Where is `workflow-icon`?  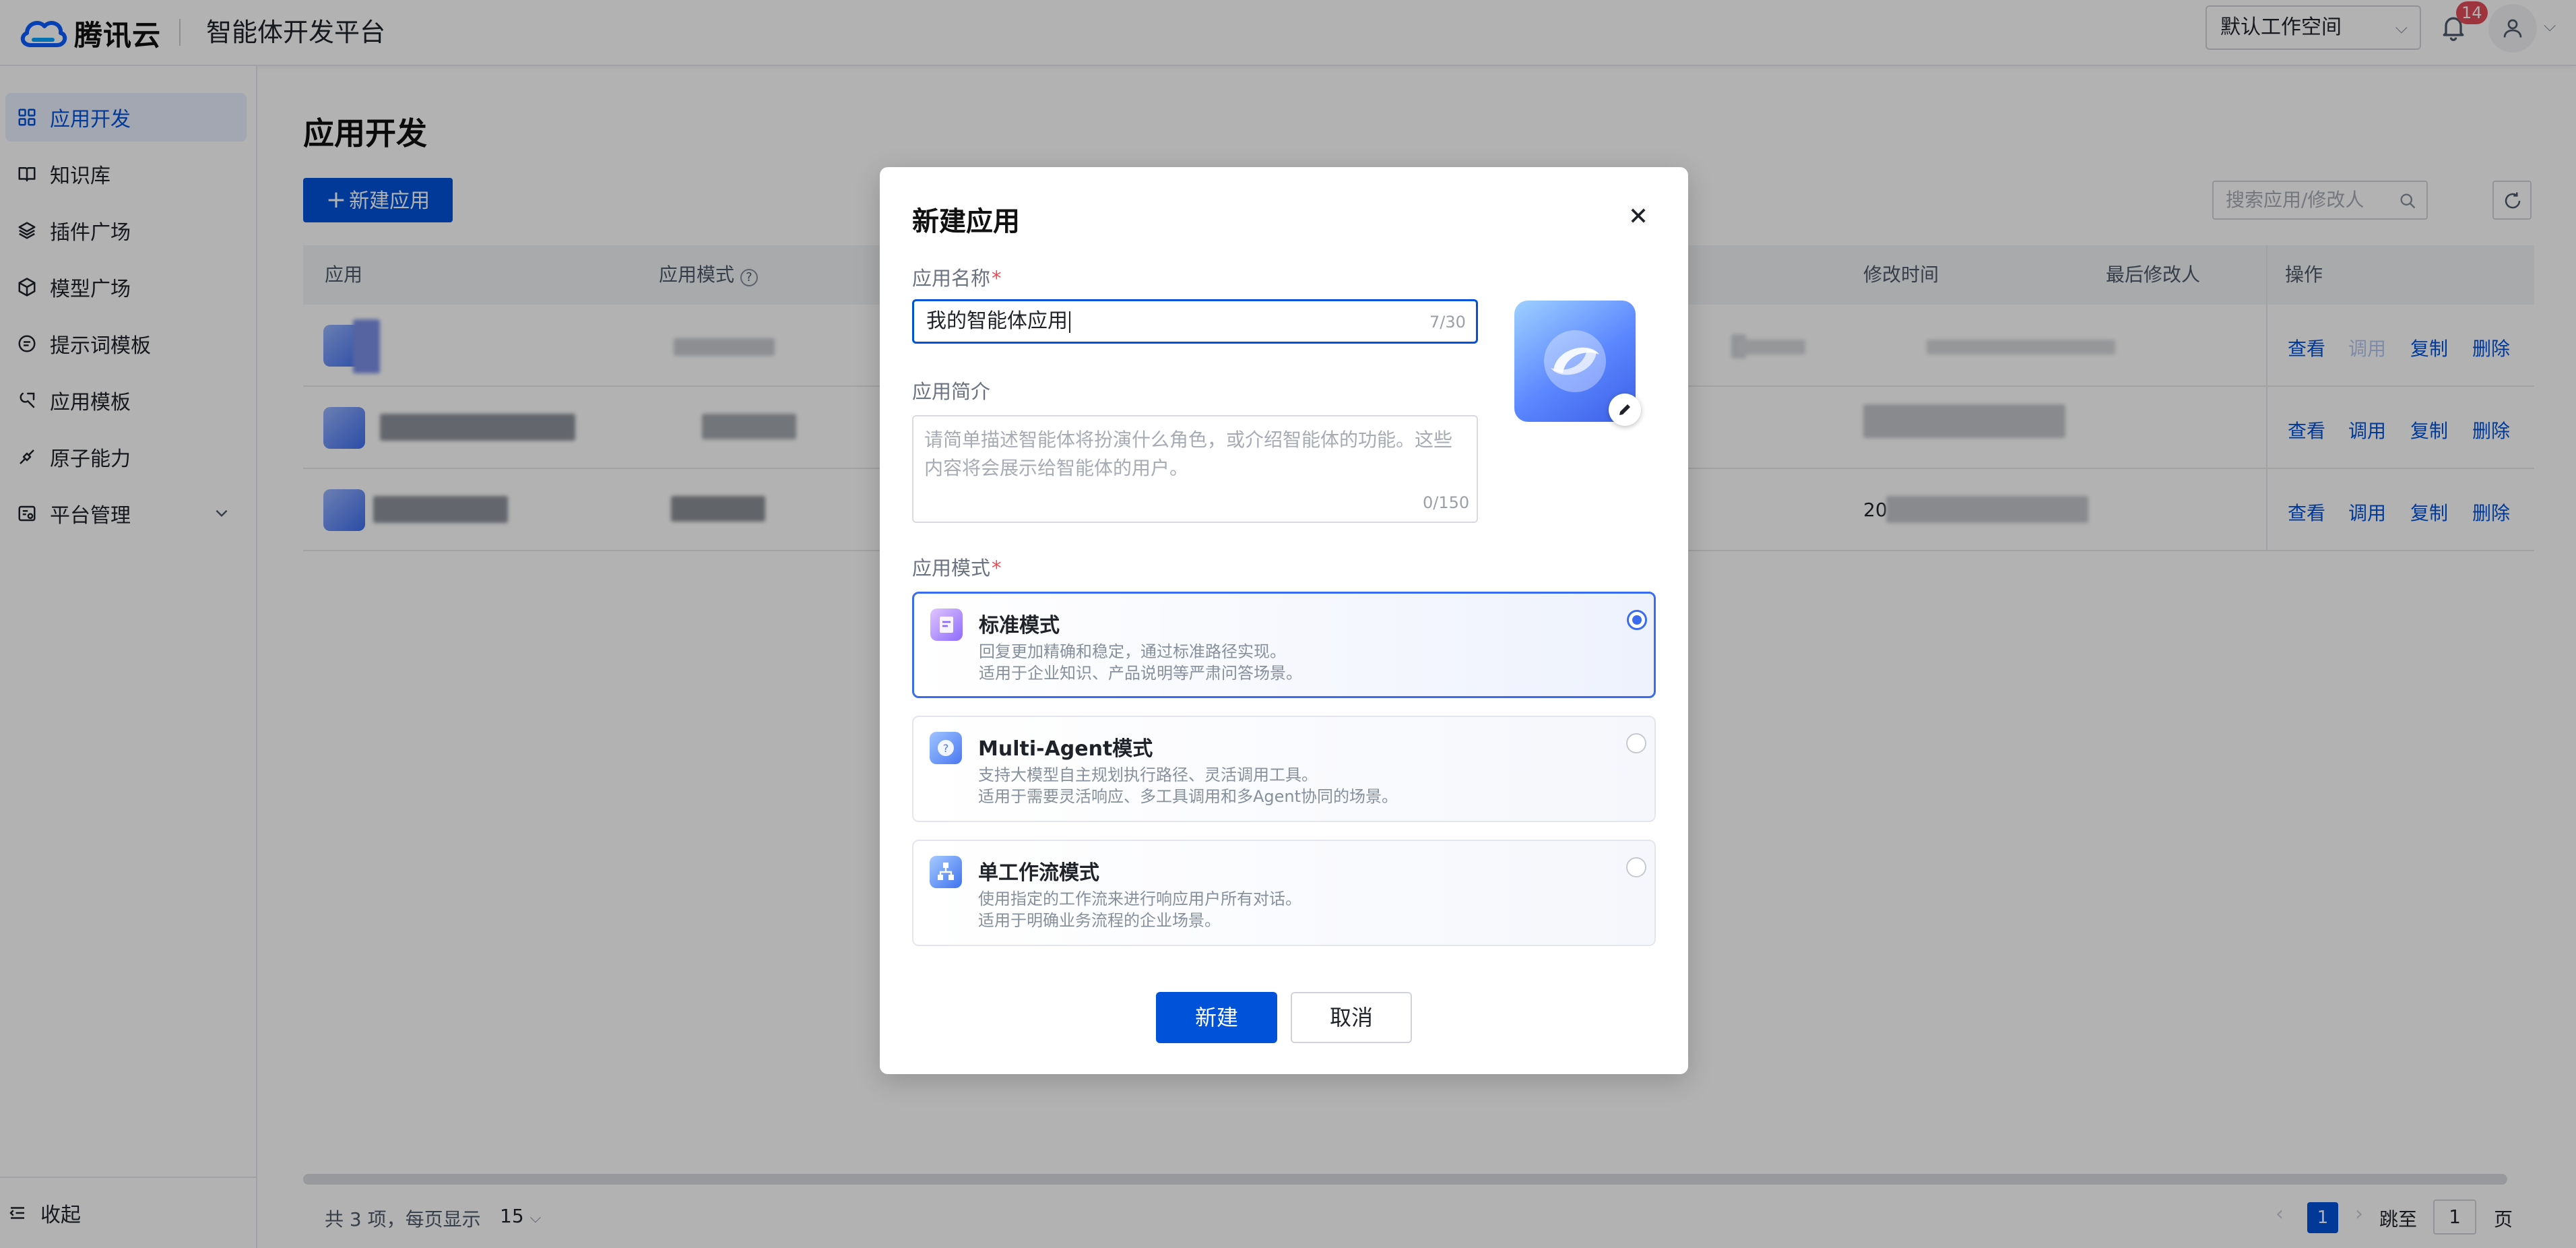 workflow-icon is located at coordinates (946, 872).